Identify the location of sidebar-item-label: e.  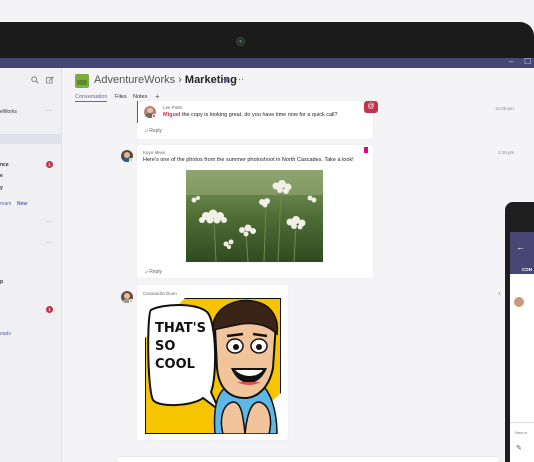
(1, 176).